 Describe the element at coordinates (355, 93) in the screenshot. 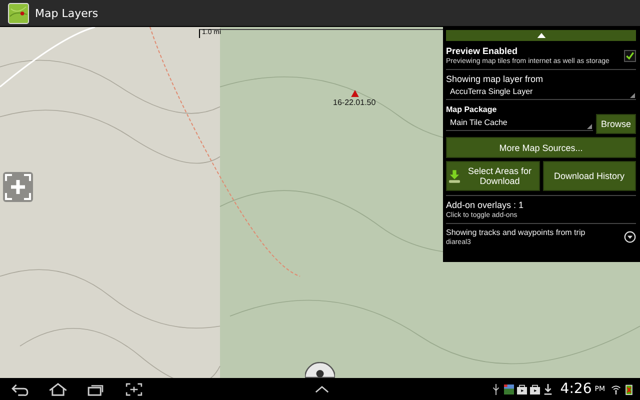

I see `waypoint-triangle-icon` at that location.